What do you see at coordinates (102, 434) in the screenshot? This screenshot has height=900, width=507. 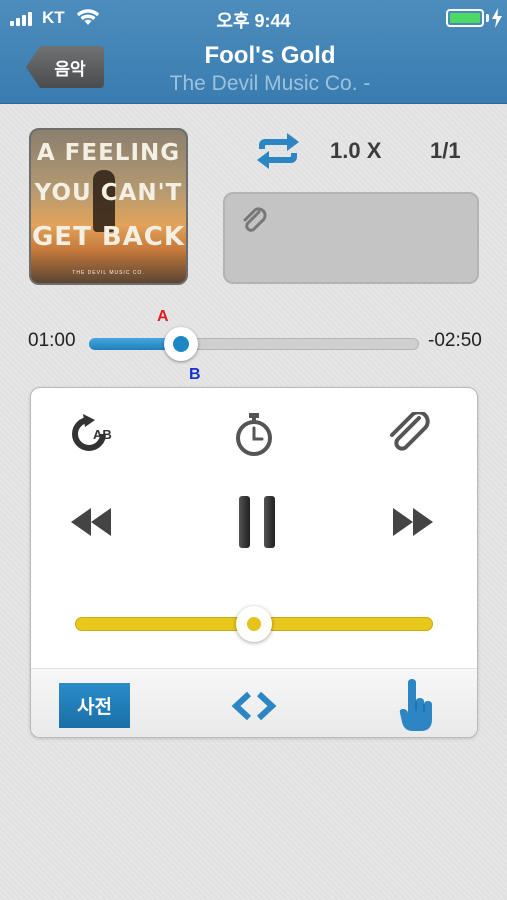 I see `svg-text: AB` at bounding box center [102, 434].